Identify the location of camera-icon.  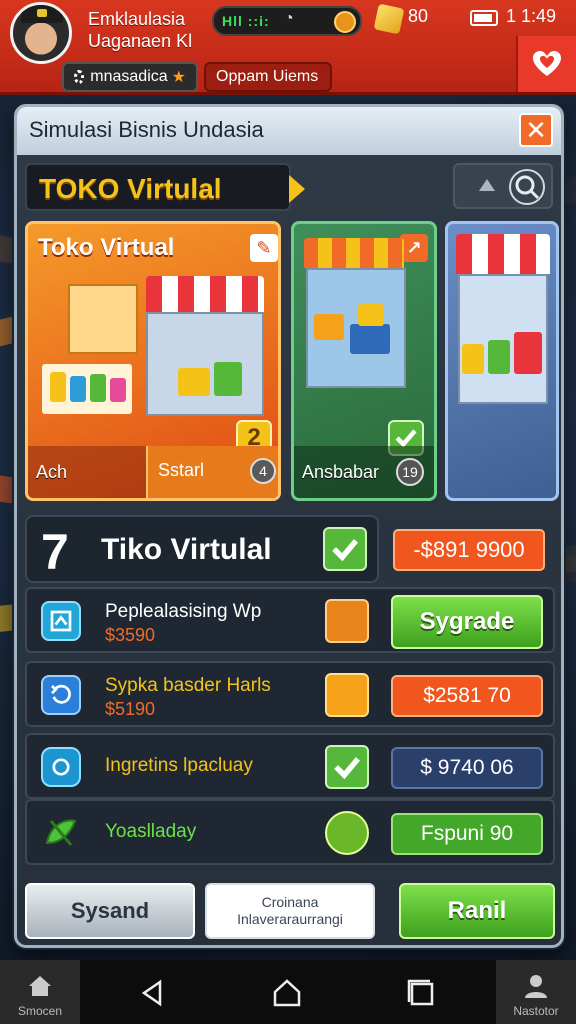
(61, 767).